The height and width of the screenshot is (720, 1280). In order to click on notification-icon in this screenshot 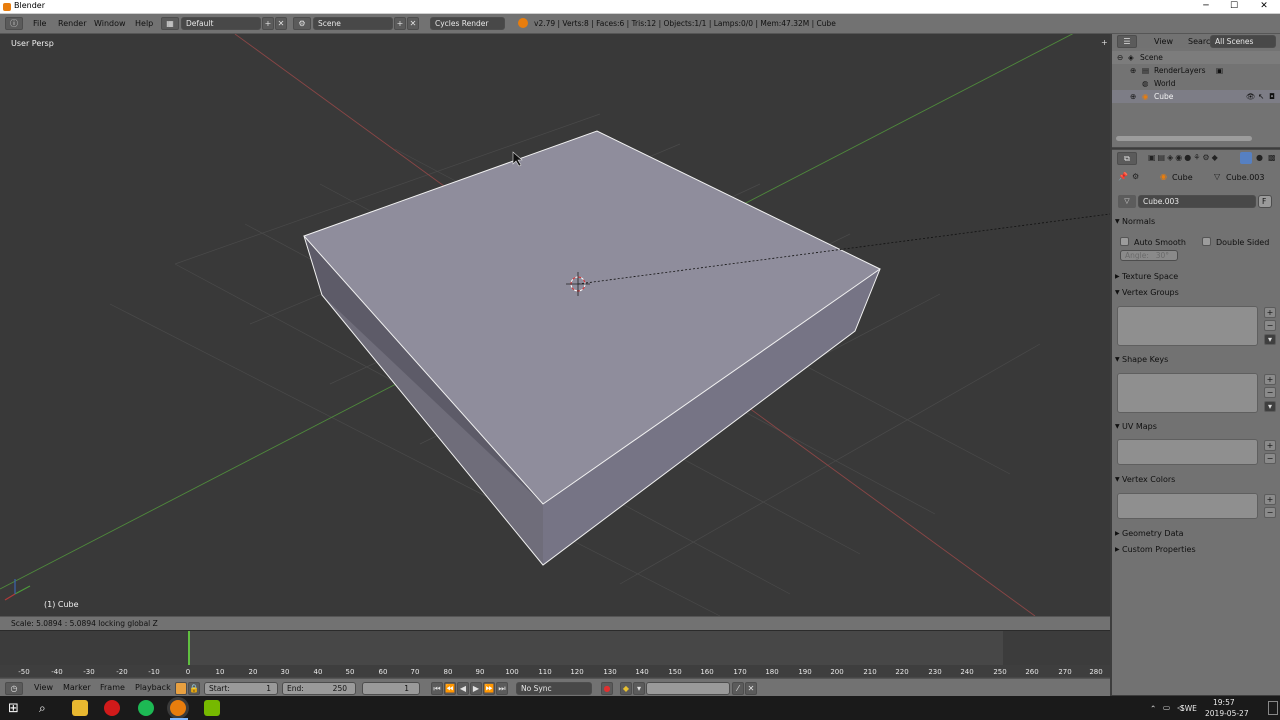, I will do `click(1273, 708)`.